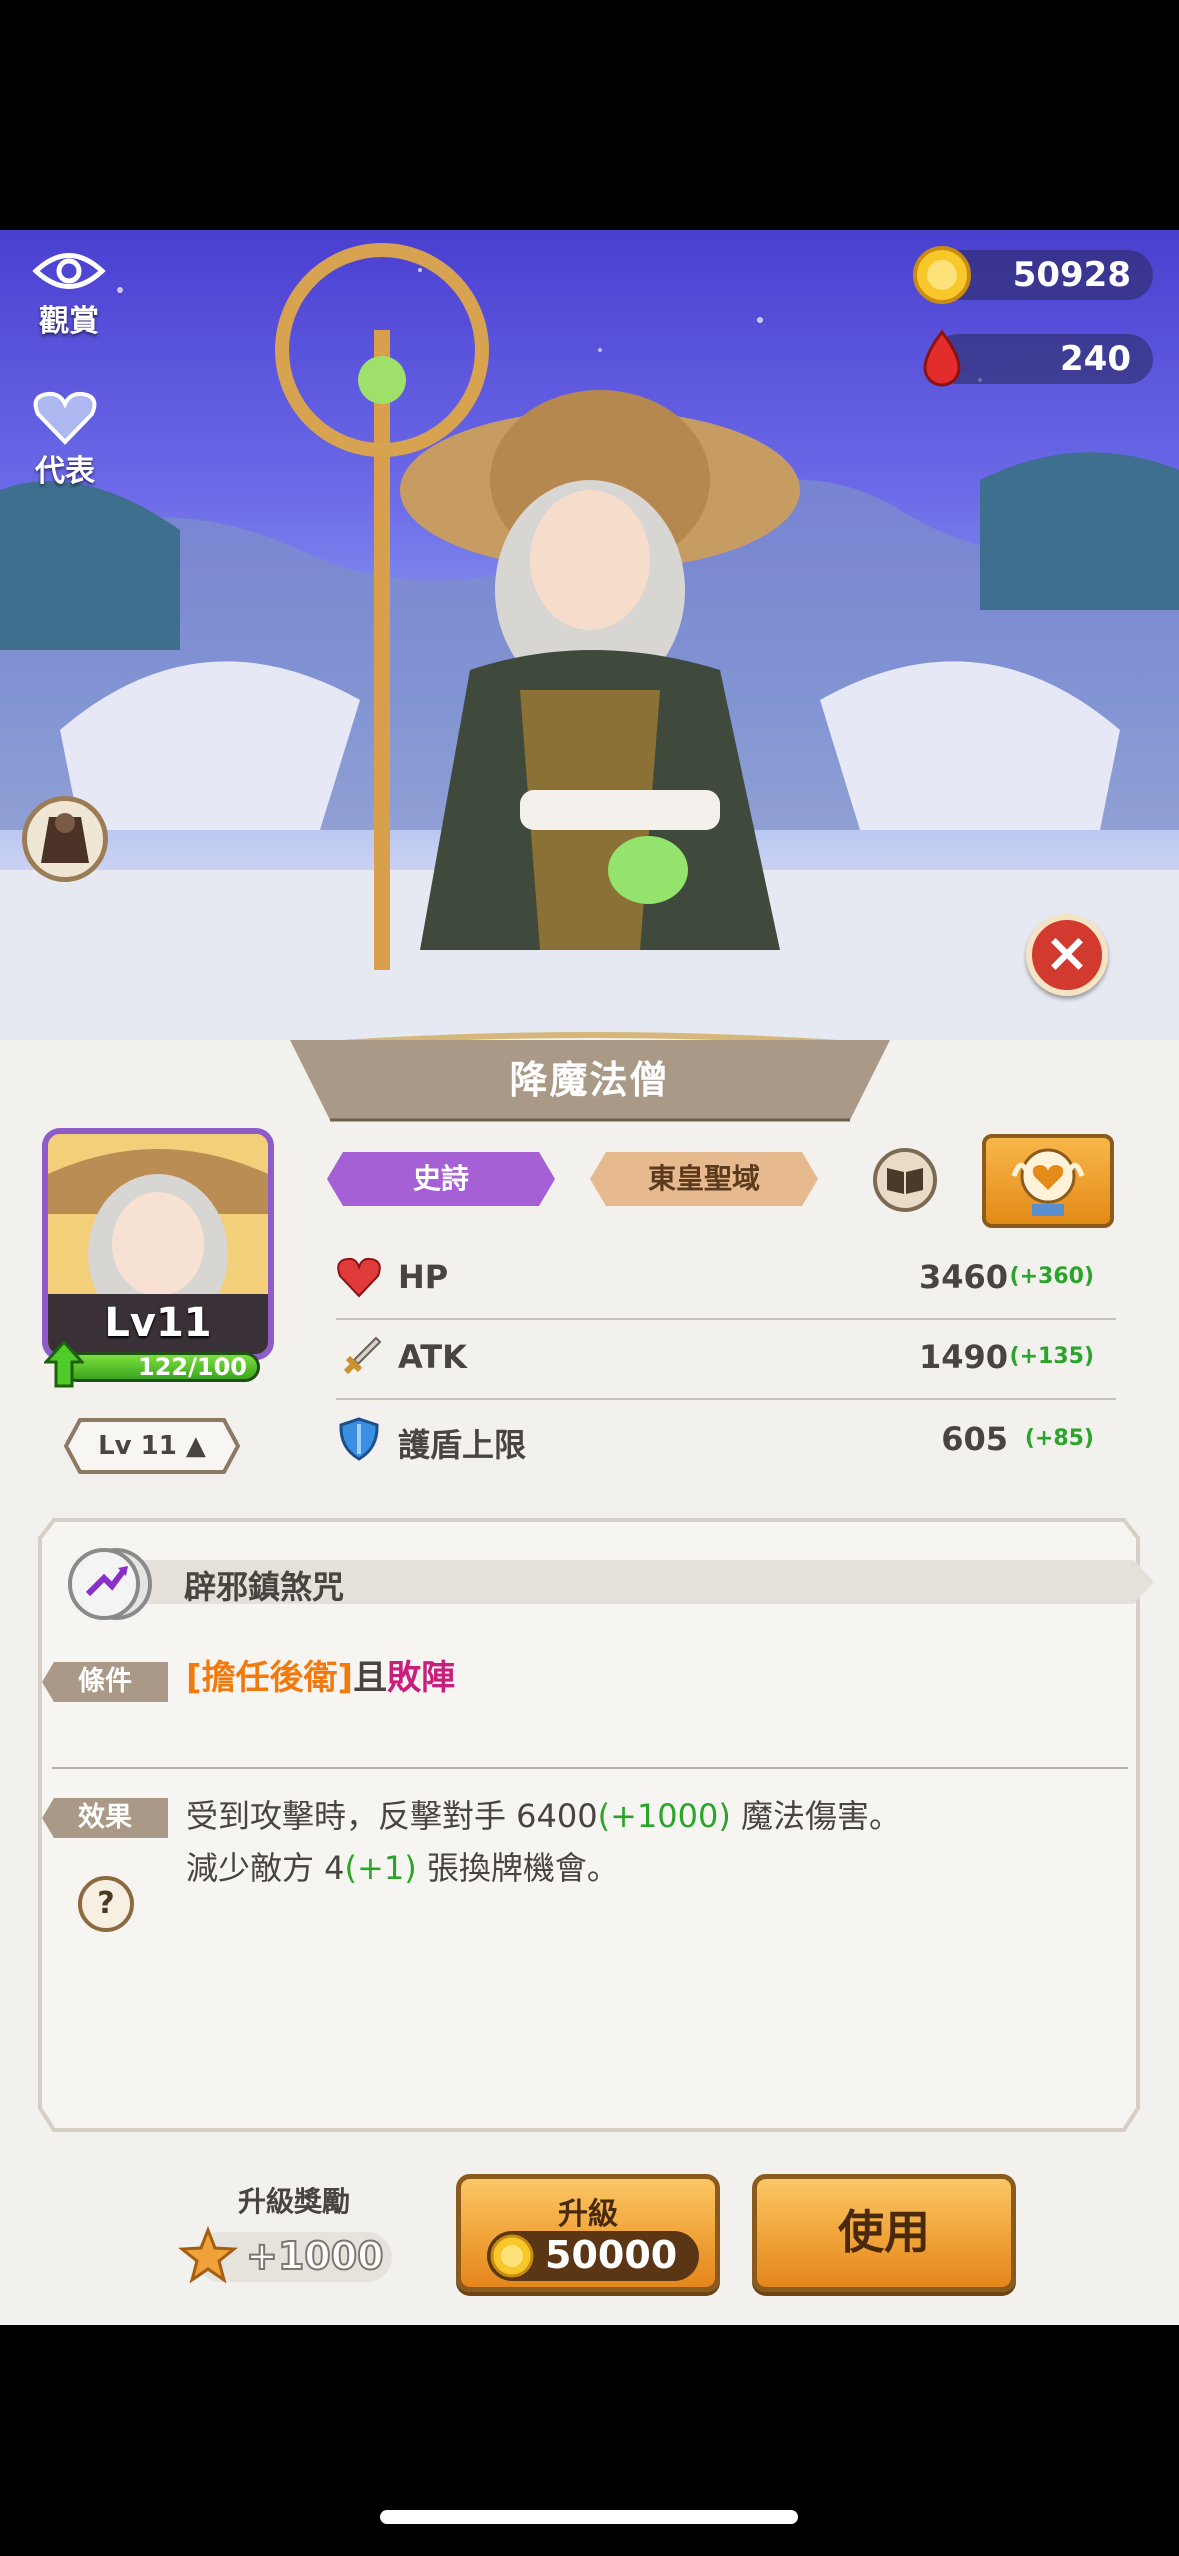 The width and height of the screenshot is (1179, 2556). Describe the element at coordinates (359, 1277) in the screenshot. I see `heart-icon` at that location.